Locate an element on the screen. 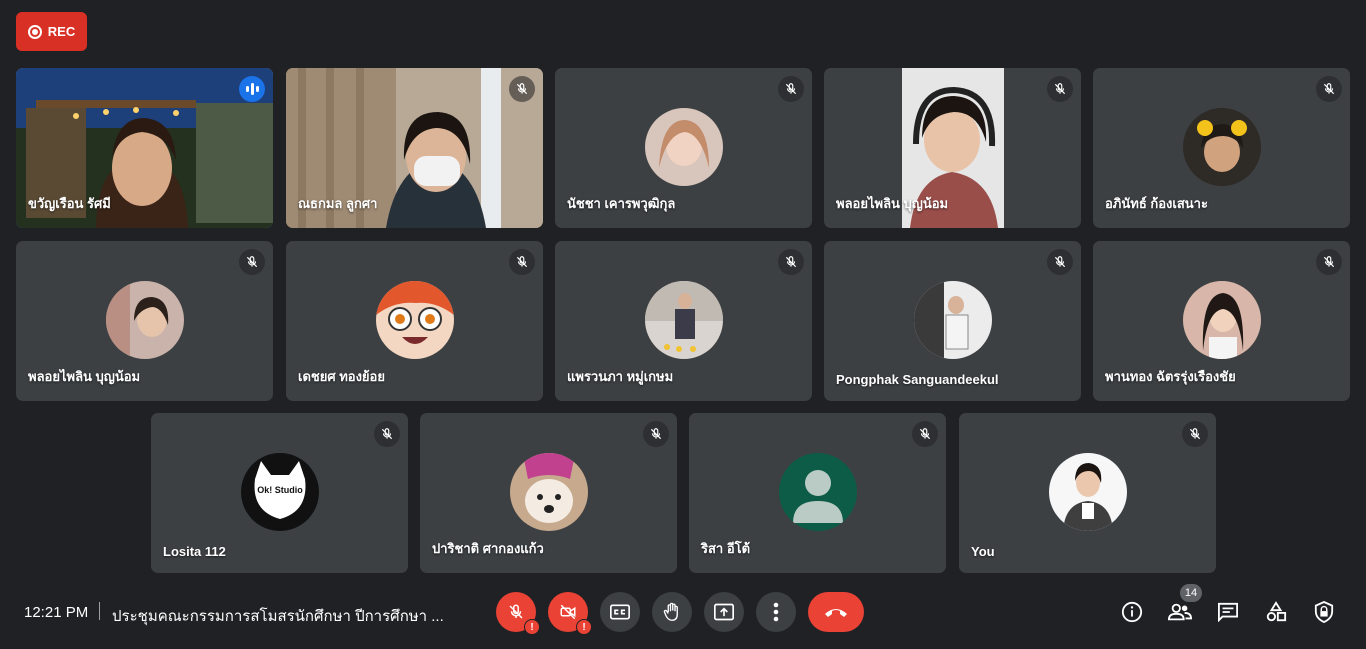 Image resolution: width=1366 pixels, height=649 pixels. participant-name: Pongphak Sanguandeekul is located at coordinates (917, 379).